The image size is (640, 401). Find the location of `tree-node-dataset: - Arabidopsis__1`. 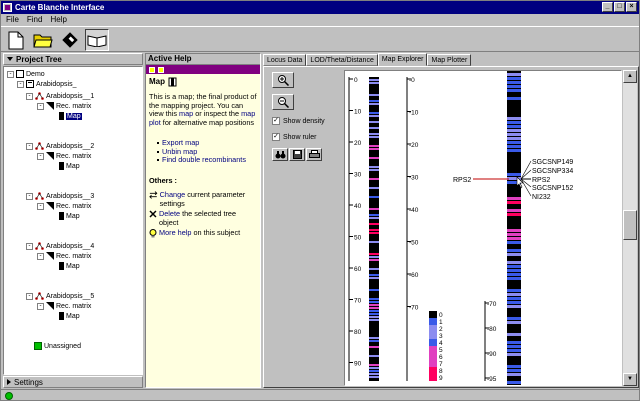

tree-node-dataset: - Arabidopsis__1 is located at coordinates (60, 96).